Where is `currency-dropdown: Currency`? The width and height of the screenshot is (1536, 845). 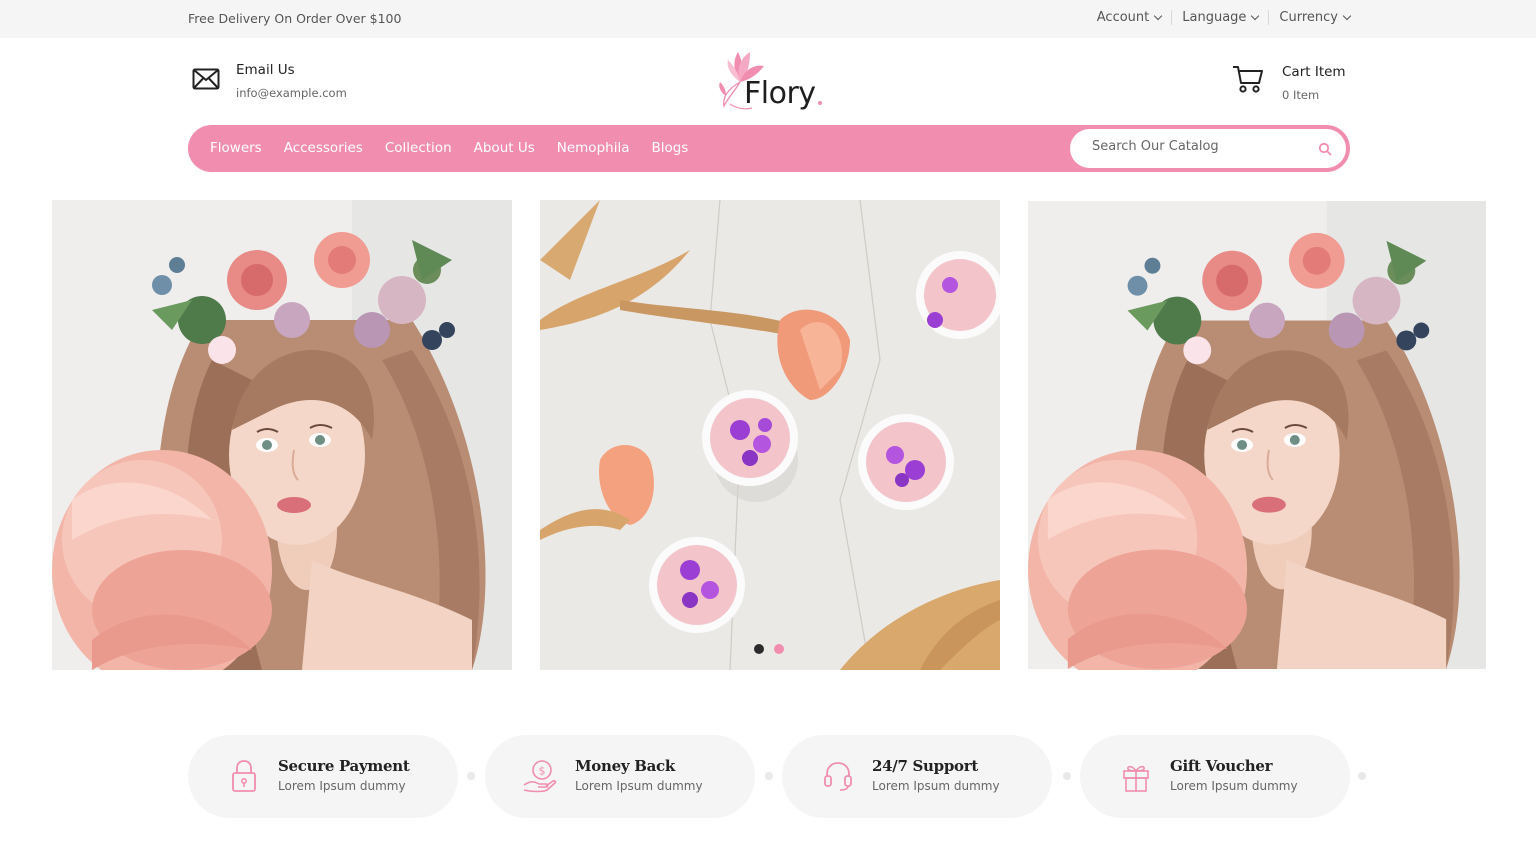 currency-dropdown: Currency is located at coordinates (1310, 17).